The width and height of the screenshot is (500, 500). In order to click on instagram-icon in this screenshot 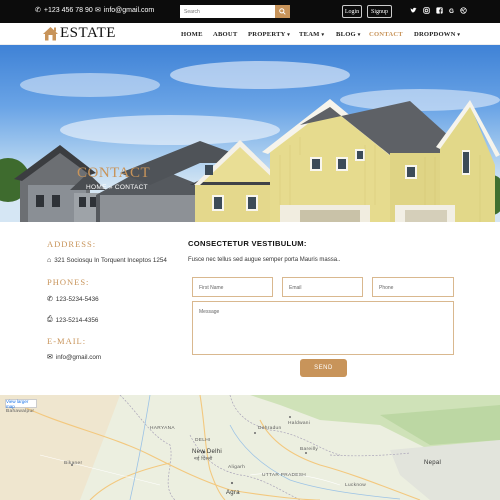, I will do `click(426, 12)`.